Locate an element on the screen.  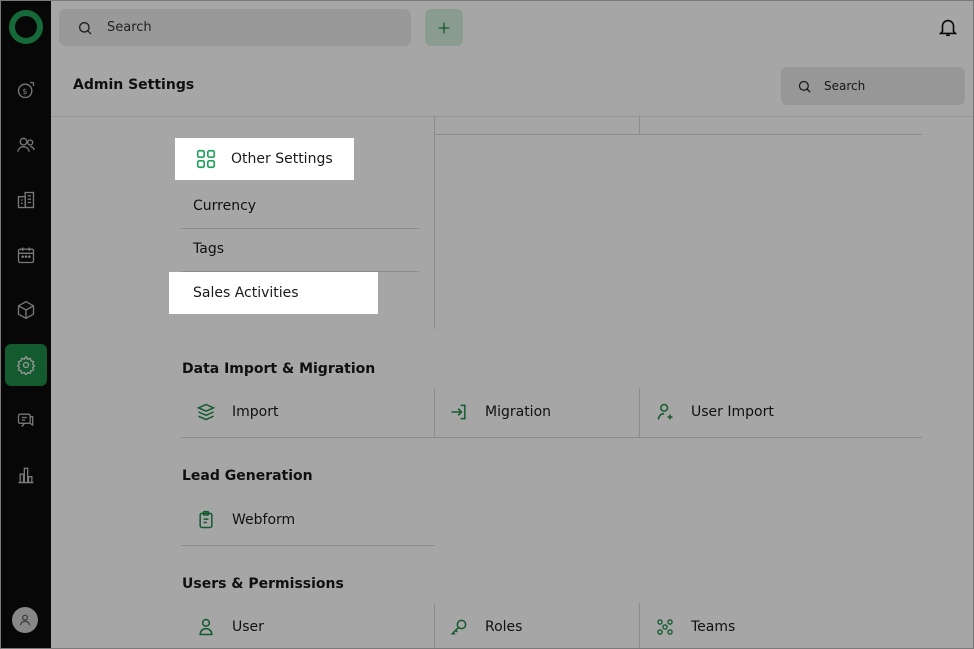
rail-item-products is located at coordinates (26, 310).